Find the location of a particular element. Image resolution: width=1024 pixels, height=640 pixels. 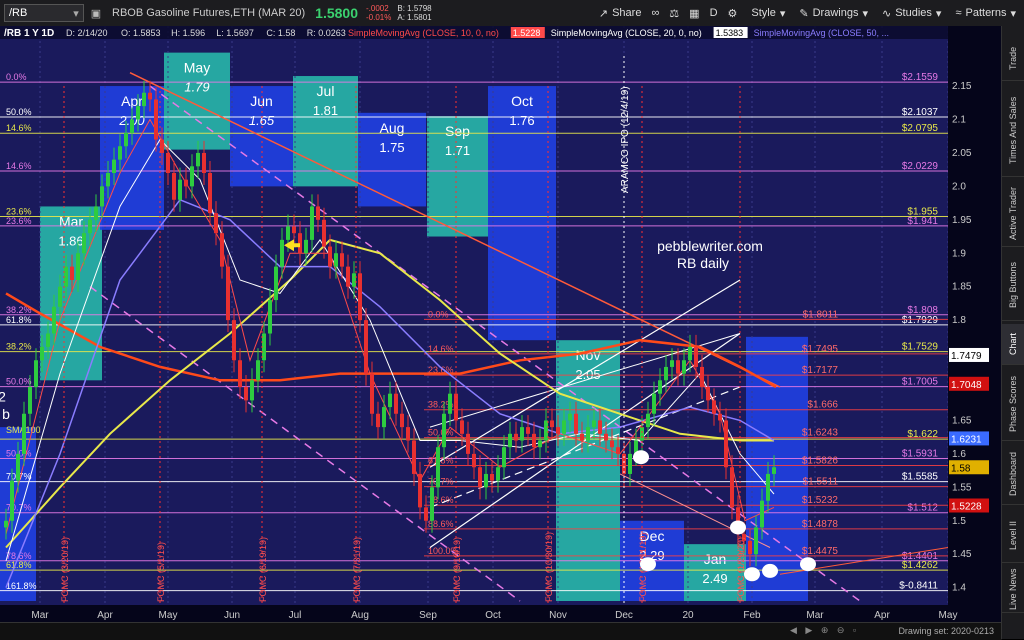

side-tab-chart: Chart is located at coordinates (1013, 344).